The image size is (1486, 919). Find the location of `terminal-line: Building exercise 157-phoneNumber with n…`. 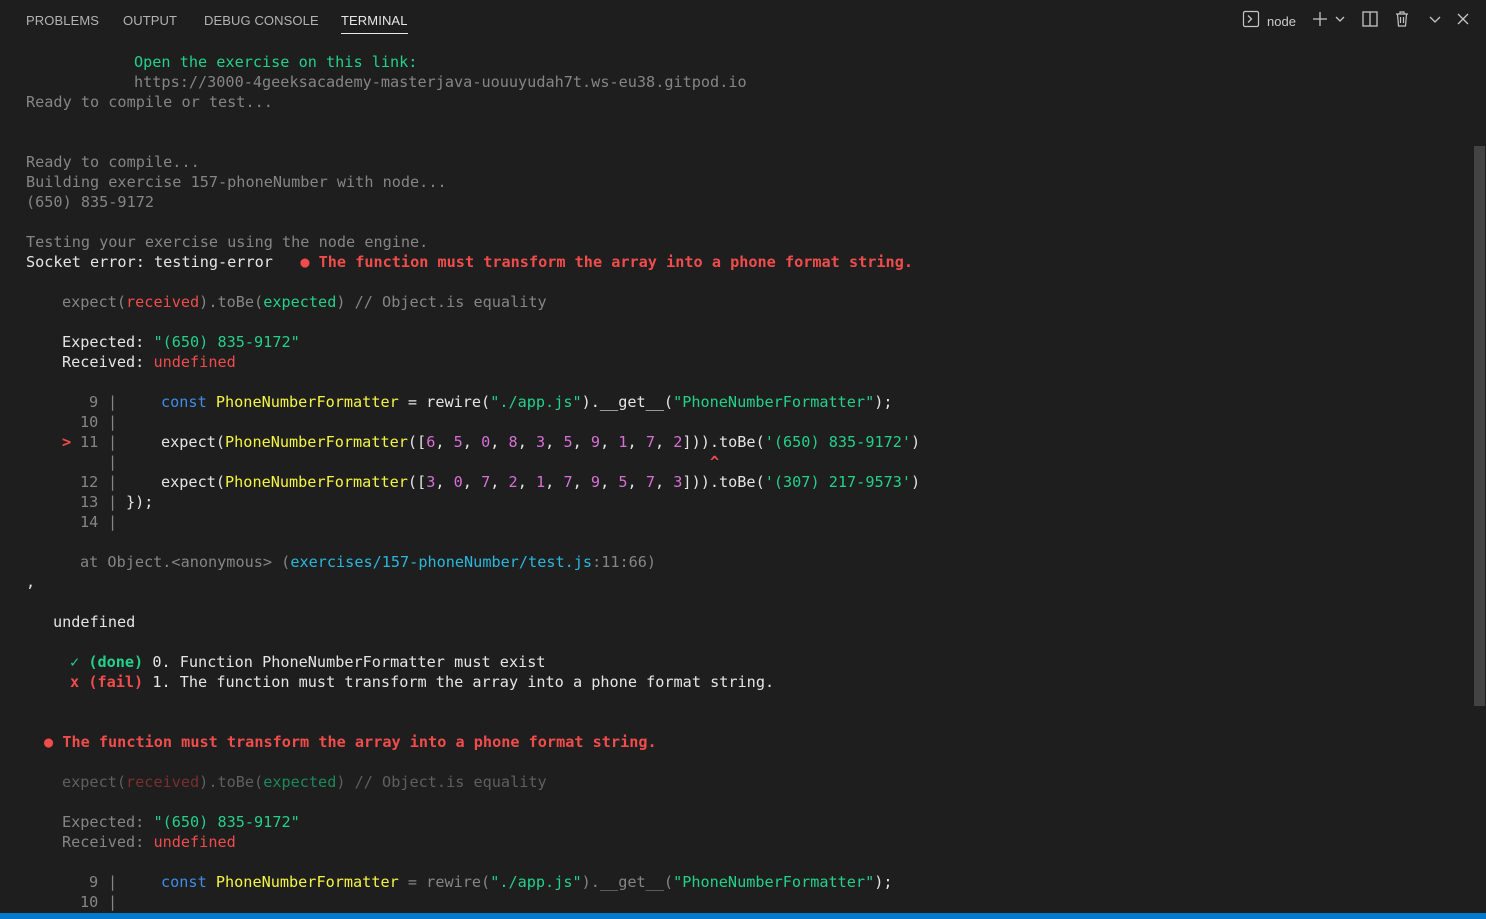

terminal-line: Building exercise 157-phoneNumber with n… is located at coordinates (236, 182).